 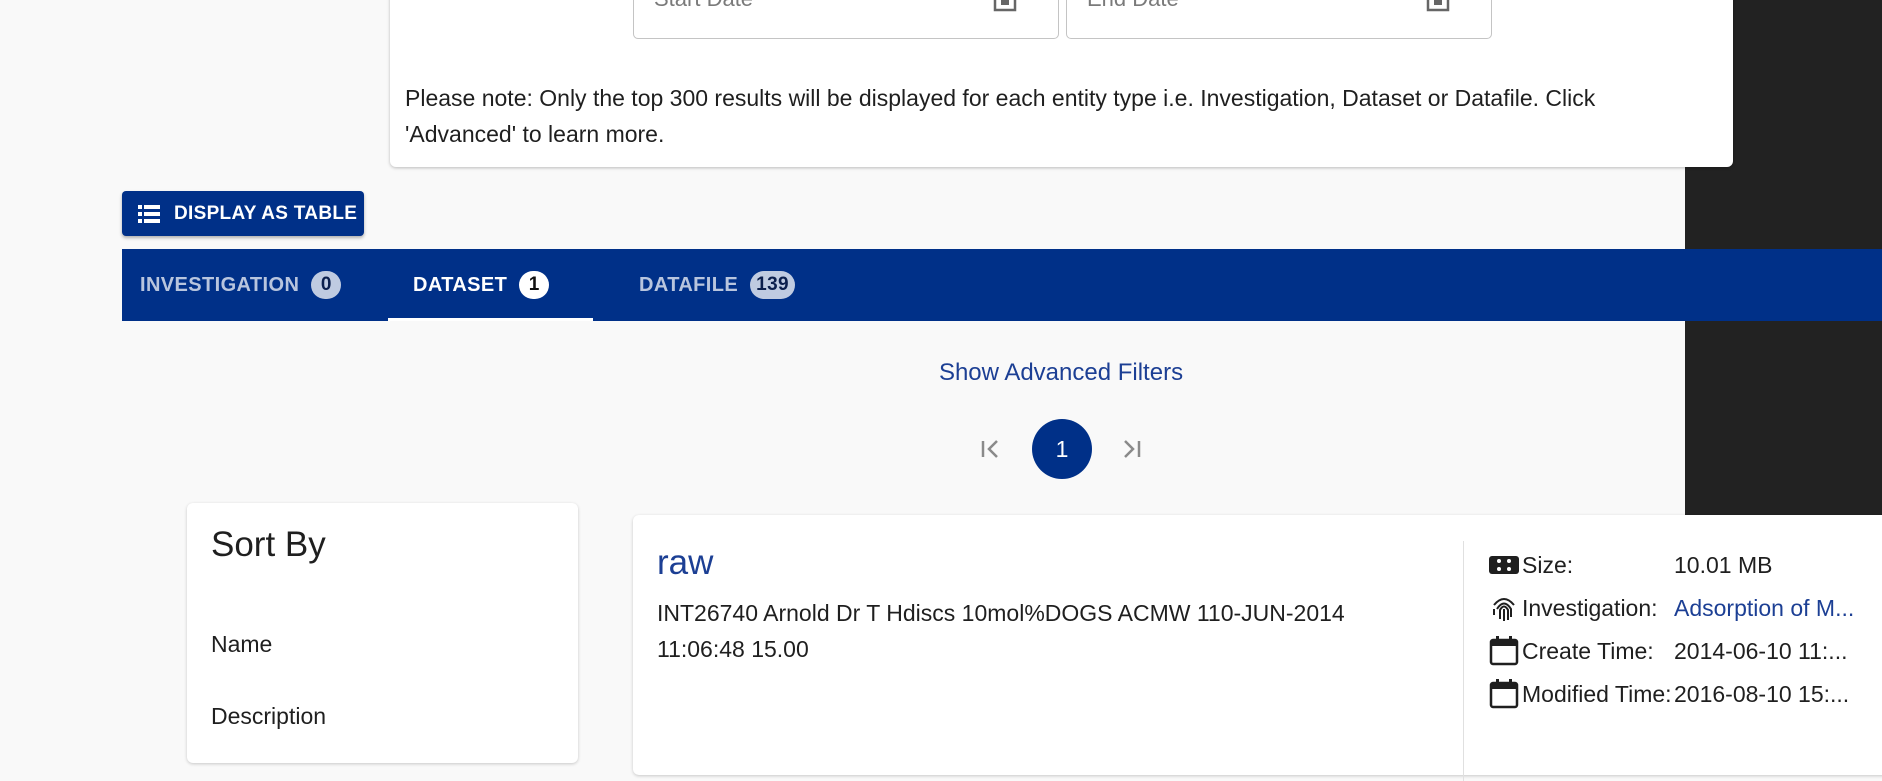 I want to click on divider, so click(x=1463, y=661).